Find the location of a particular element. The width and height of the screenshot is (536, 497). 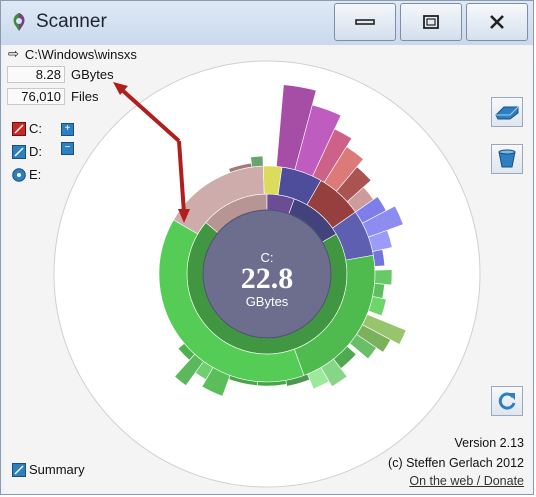

maximize-button is located at coordinates (431, 22).